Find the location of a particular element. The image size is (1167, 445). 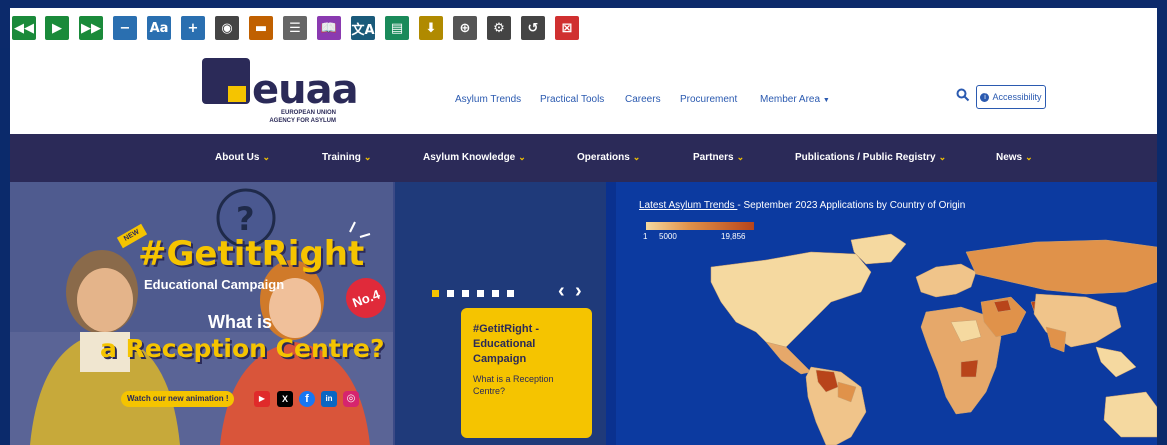

zoom-icon: ⊕ is located at coordinates (465, 28).